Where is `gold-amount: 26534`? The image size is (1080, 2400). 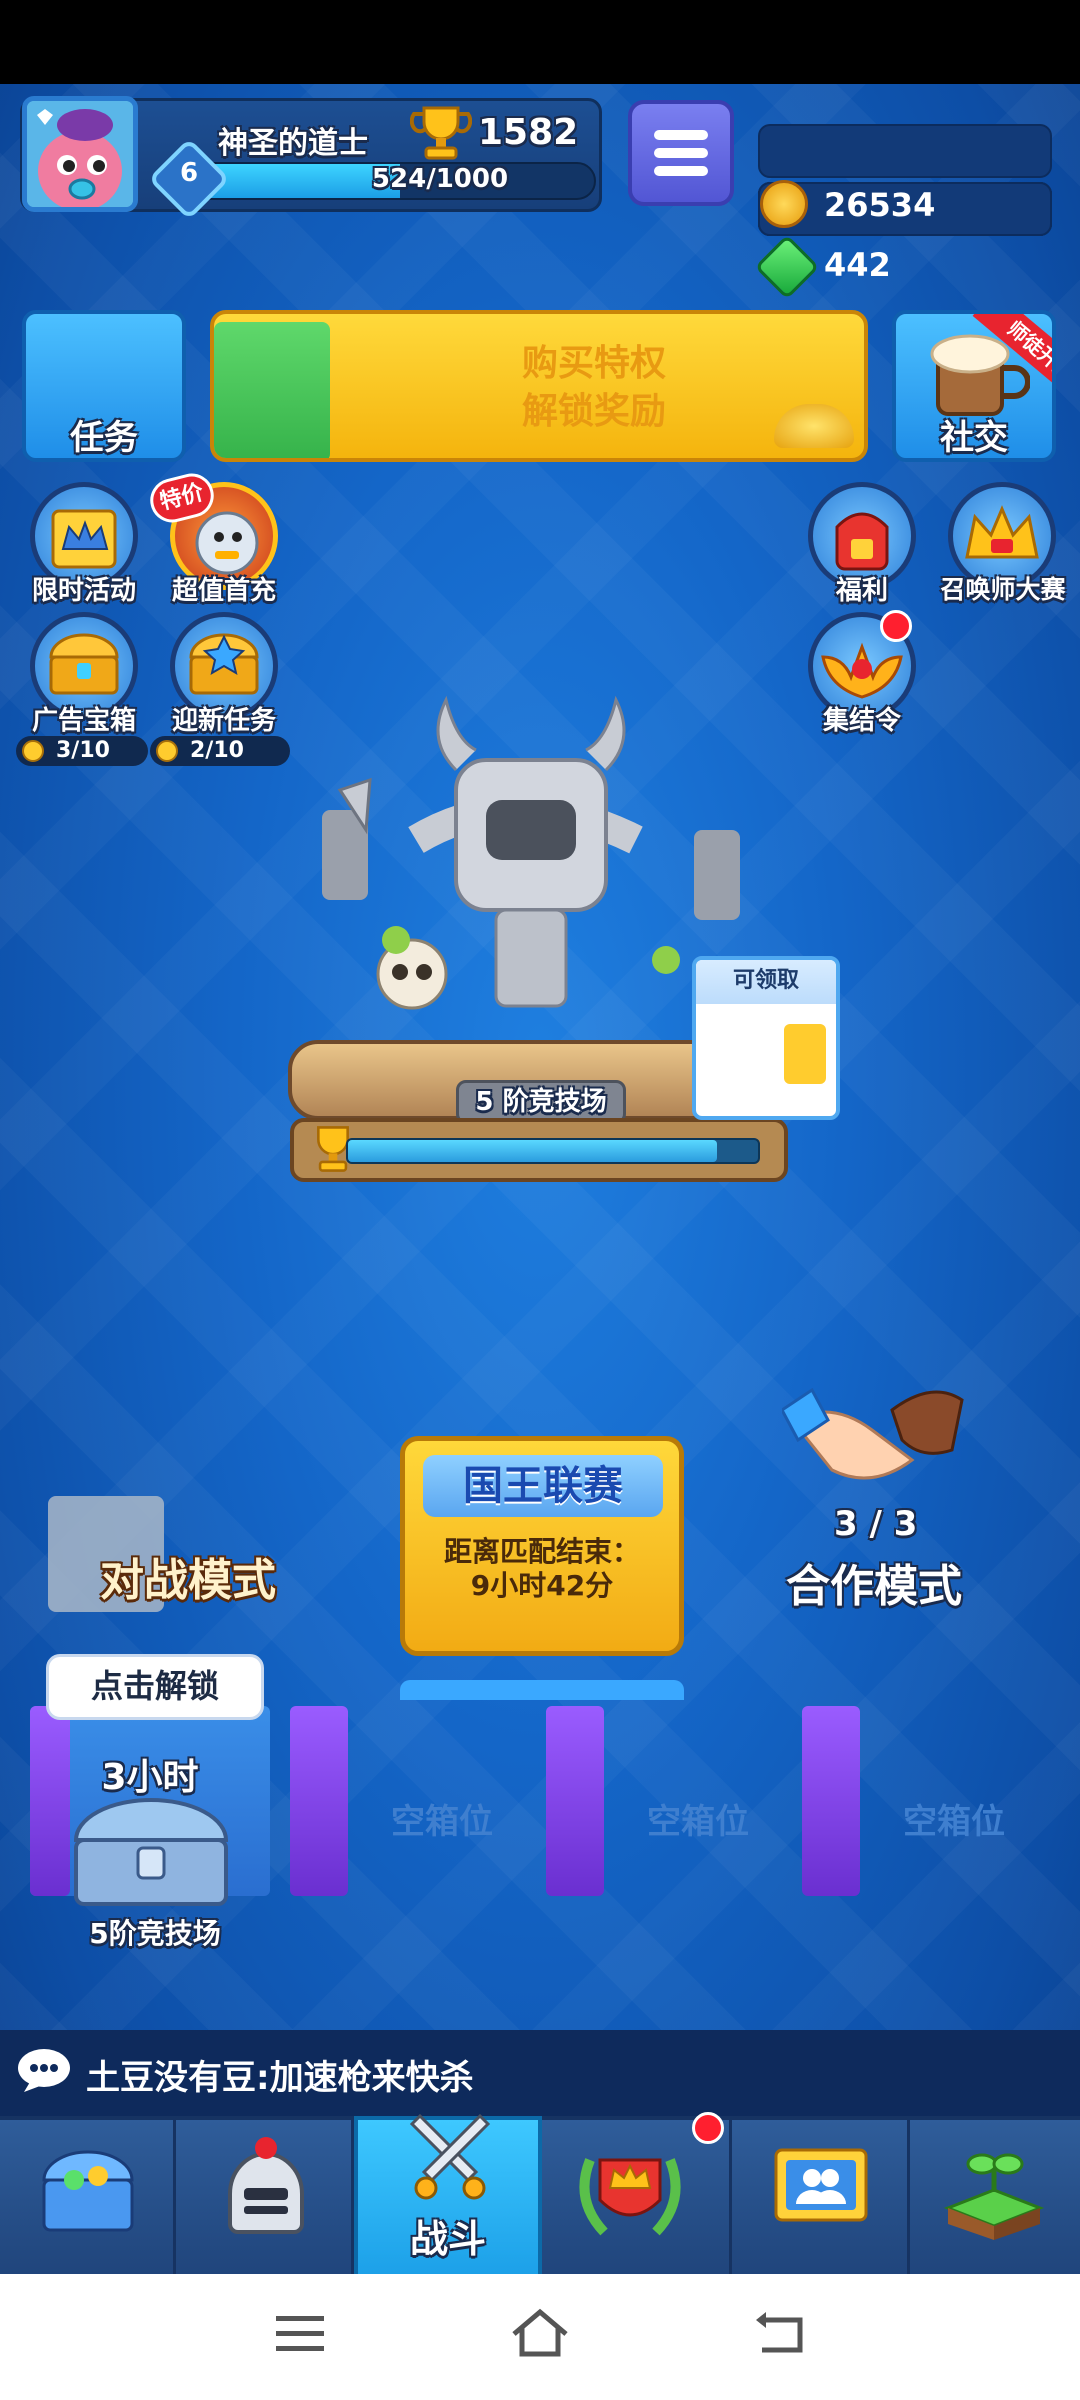
gold-amount: 26534 is located at coordinates (880, 205).